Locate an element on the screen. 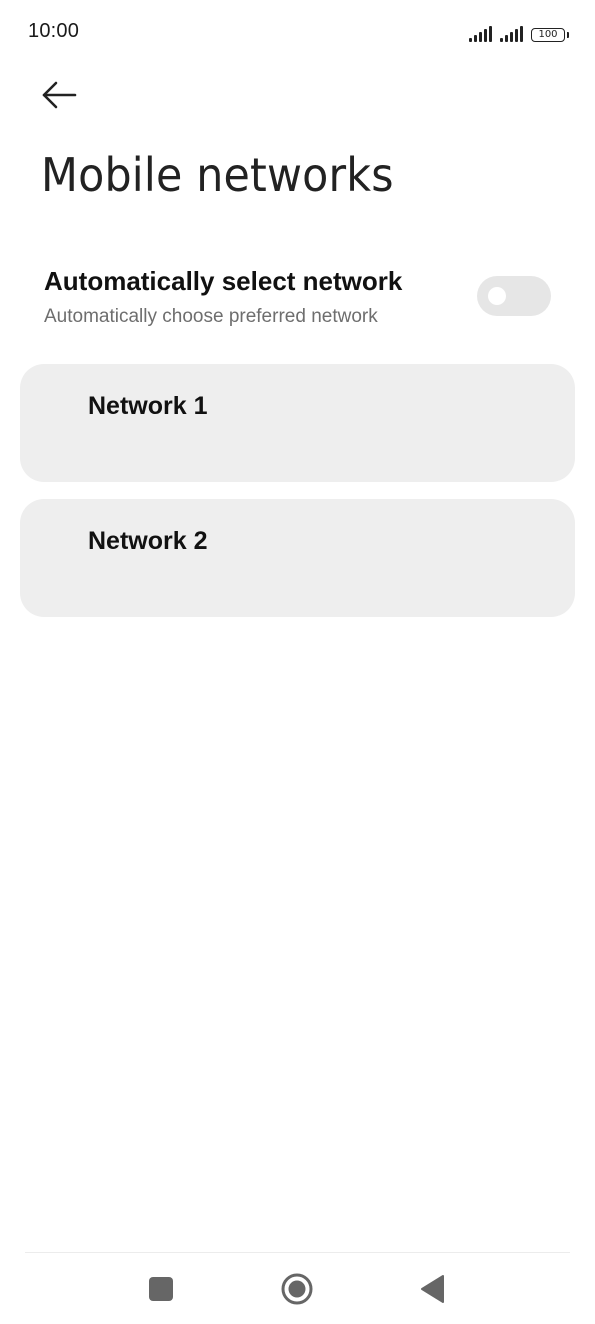  battery-level: 100 is located at coordinates (548, 34).